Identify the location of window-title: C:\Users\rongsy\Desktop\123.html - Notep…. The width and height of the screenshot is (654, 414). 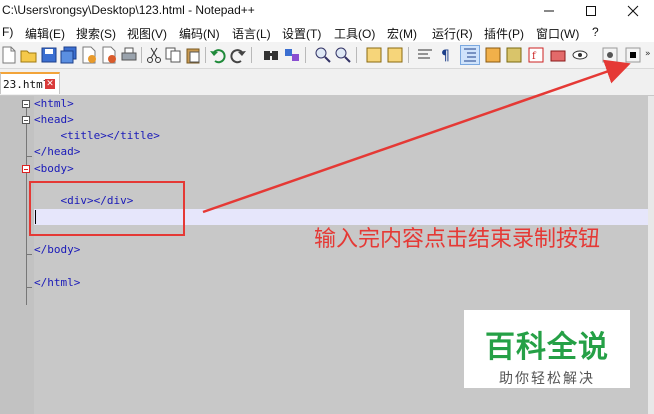
(128, 10).